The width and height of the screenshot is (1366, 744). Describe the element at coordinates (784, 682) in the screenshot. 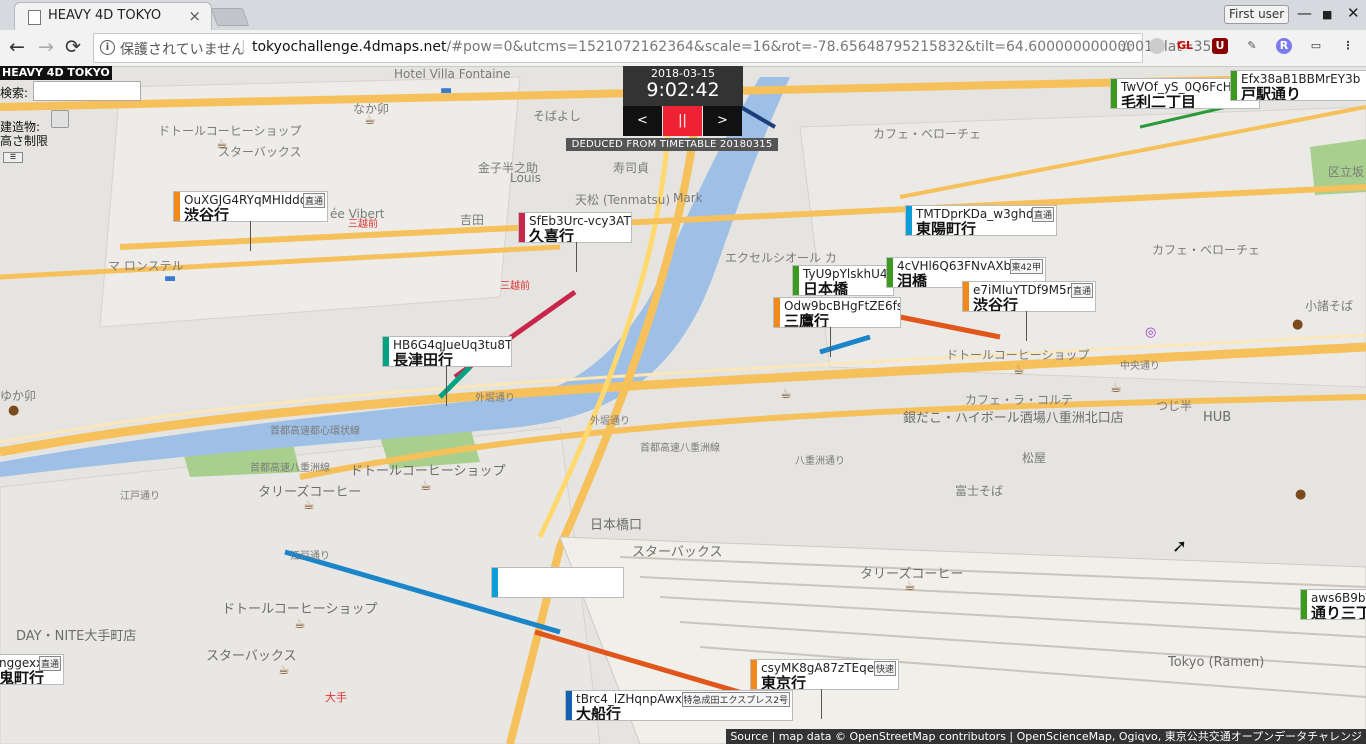

I see `train-destination: 東京行` at that location.